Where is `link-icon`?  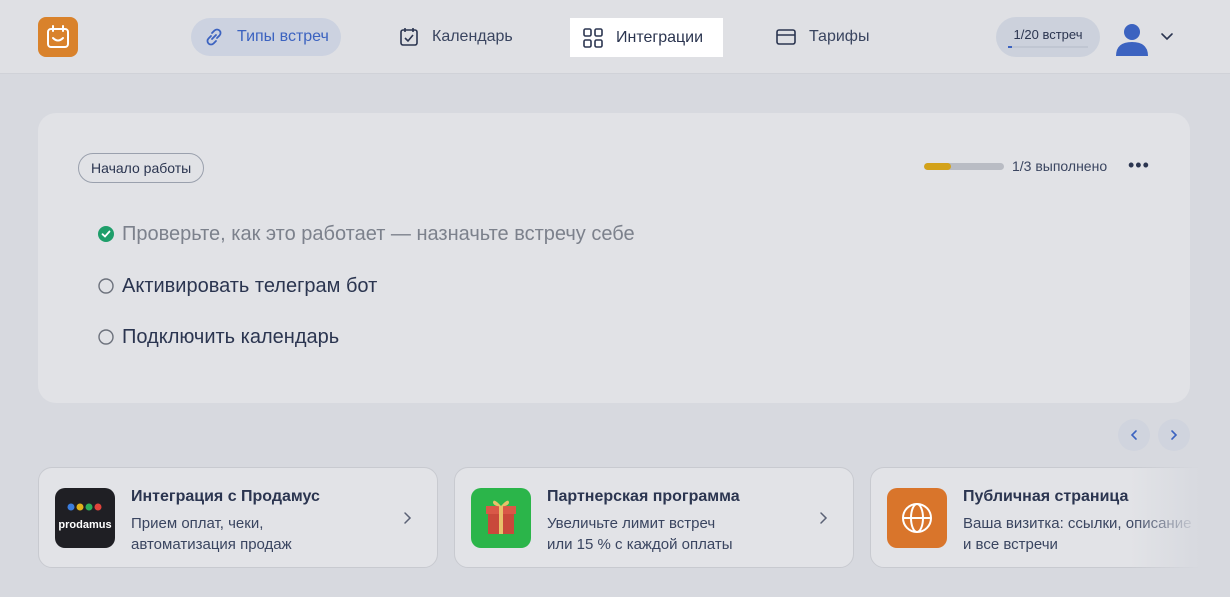 link-icon is located at coordinates (214, 37).